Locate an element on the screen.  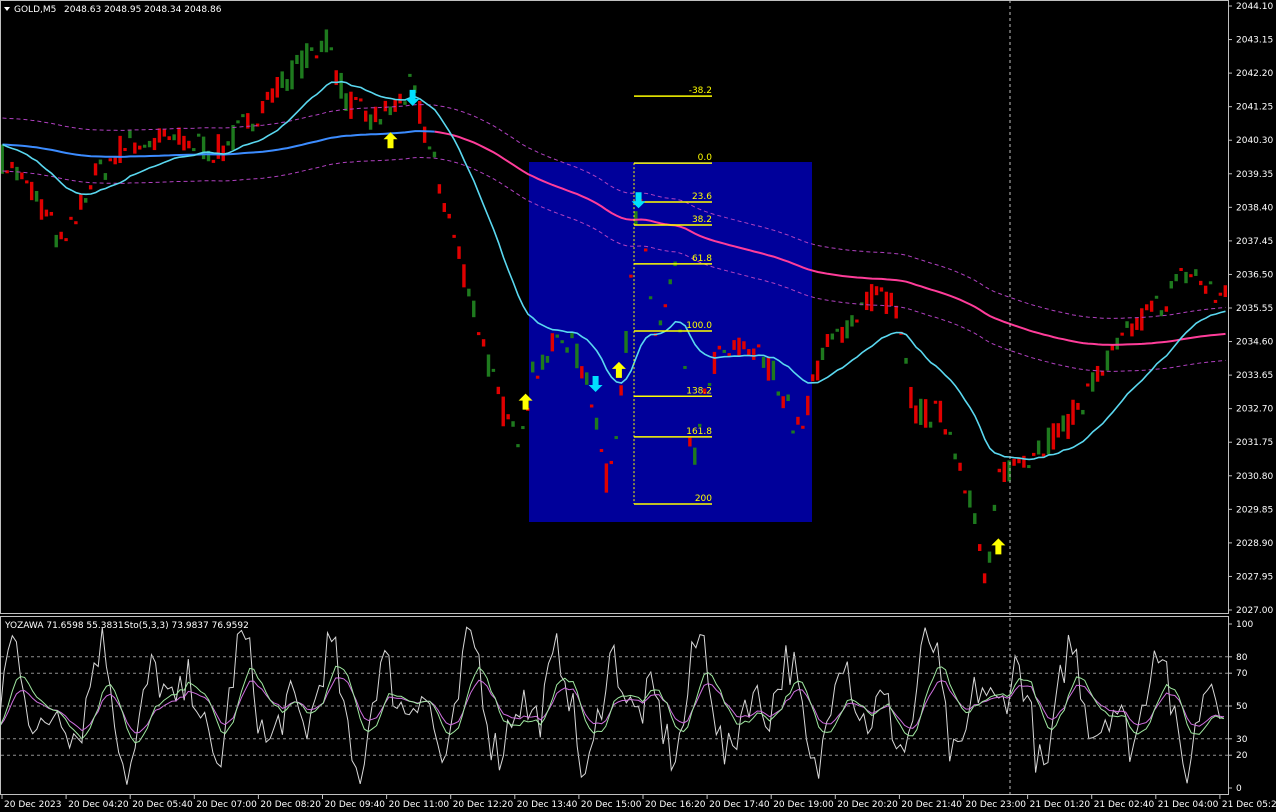
yozawa-readout: YOZAWA 71.6598 55.3831 is located at coordinates (64, 626).